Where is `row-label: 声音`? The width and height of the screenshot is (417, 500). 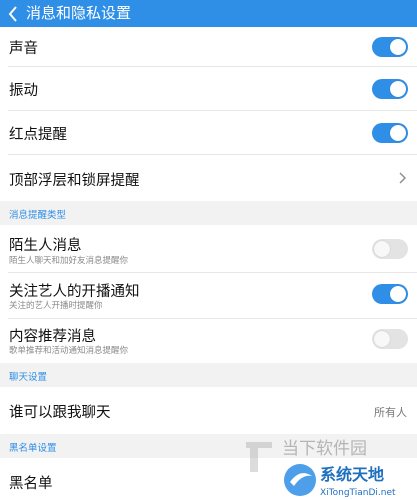
row-label: 声音 is located at coordinates (23, 49).